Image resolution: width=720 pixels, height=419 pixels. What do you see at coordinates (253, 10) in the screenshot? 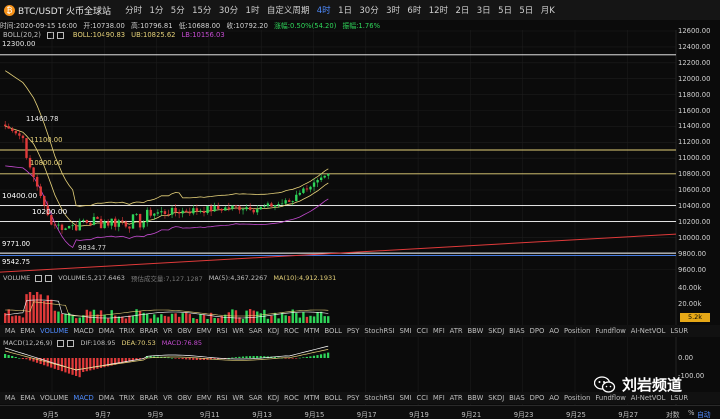
I see `timeframe-tab-5: 1时` at bounding box center [253, 10].